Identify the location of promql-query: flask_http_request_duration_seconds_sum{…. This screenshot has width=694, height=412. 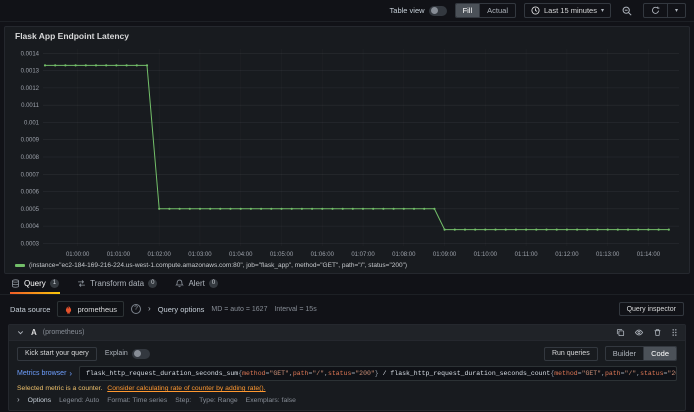
(378, 373).